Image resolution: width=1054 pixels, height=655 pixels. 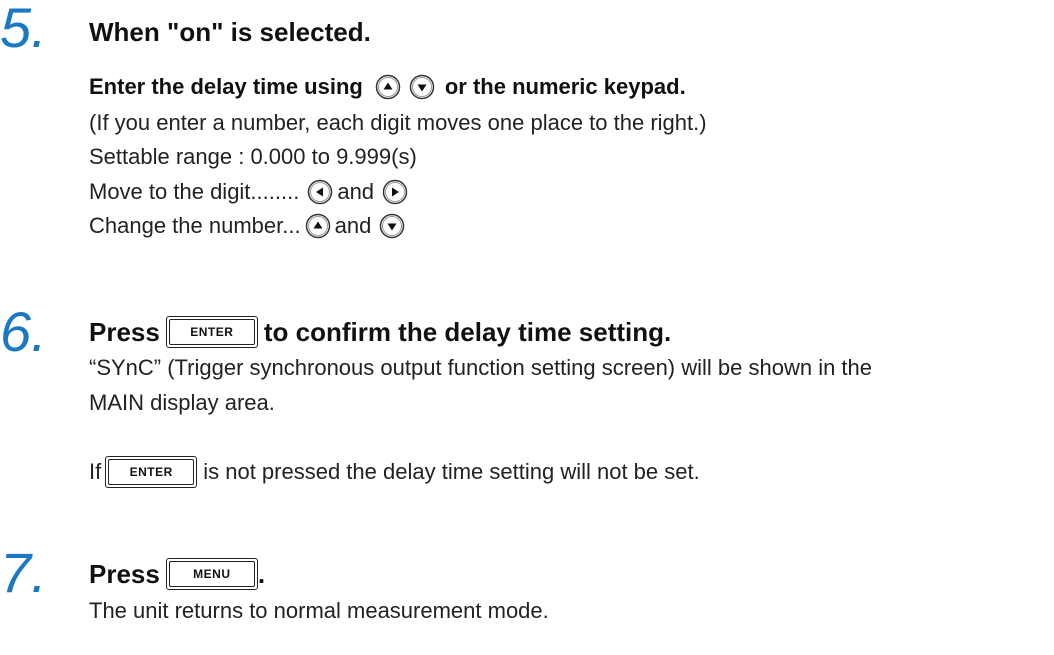 I want to click on step-7-heading: Press MENU ., so click(x=177, y=574).